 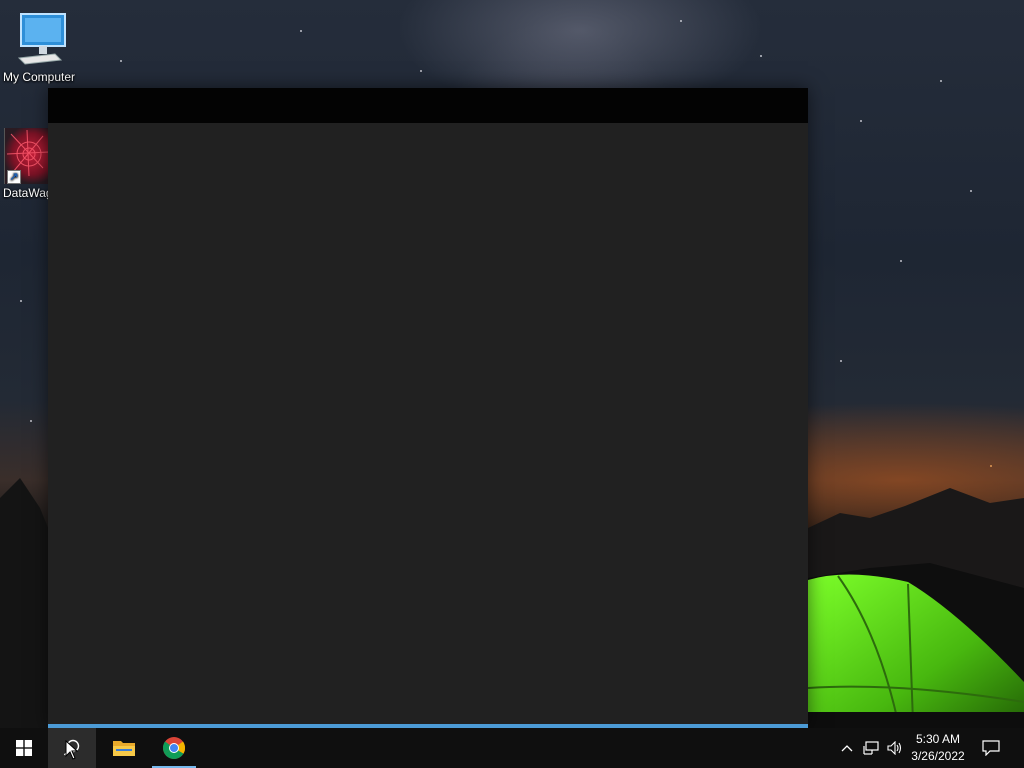 I want to click on chrome-taskbar-button, so click(x=174, y=748).